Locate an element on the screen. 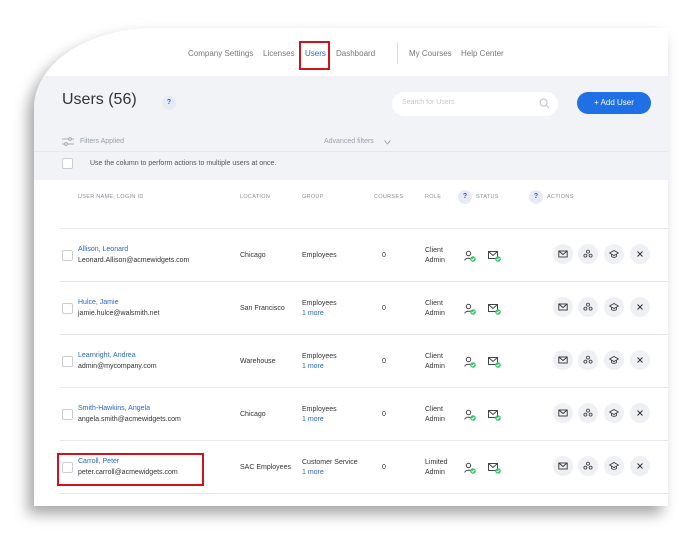  user-name-link: Hulce, Jamie is located at coordinates (98, 302).